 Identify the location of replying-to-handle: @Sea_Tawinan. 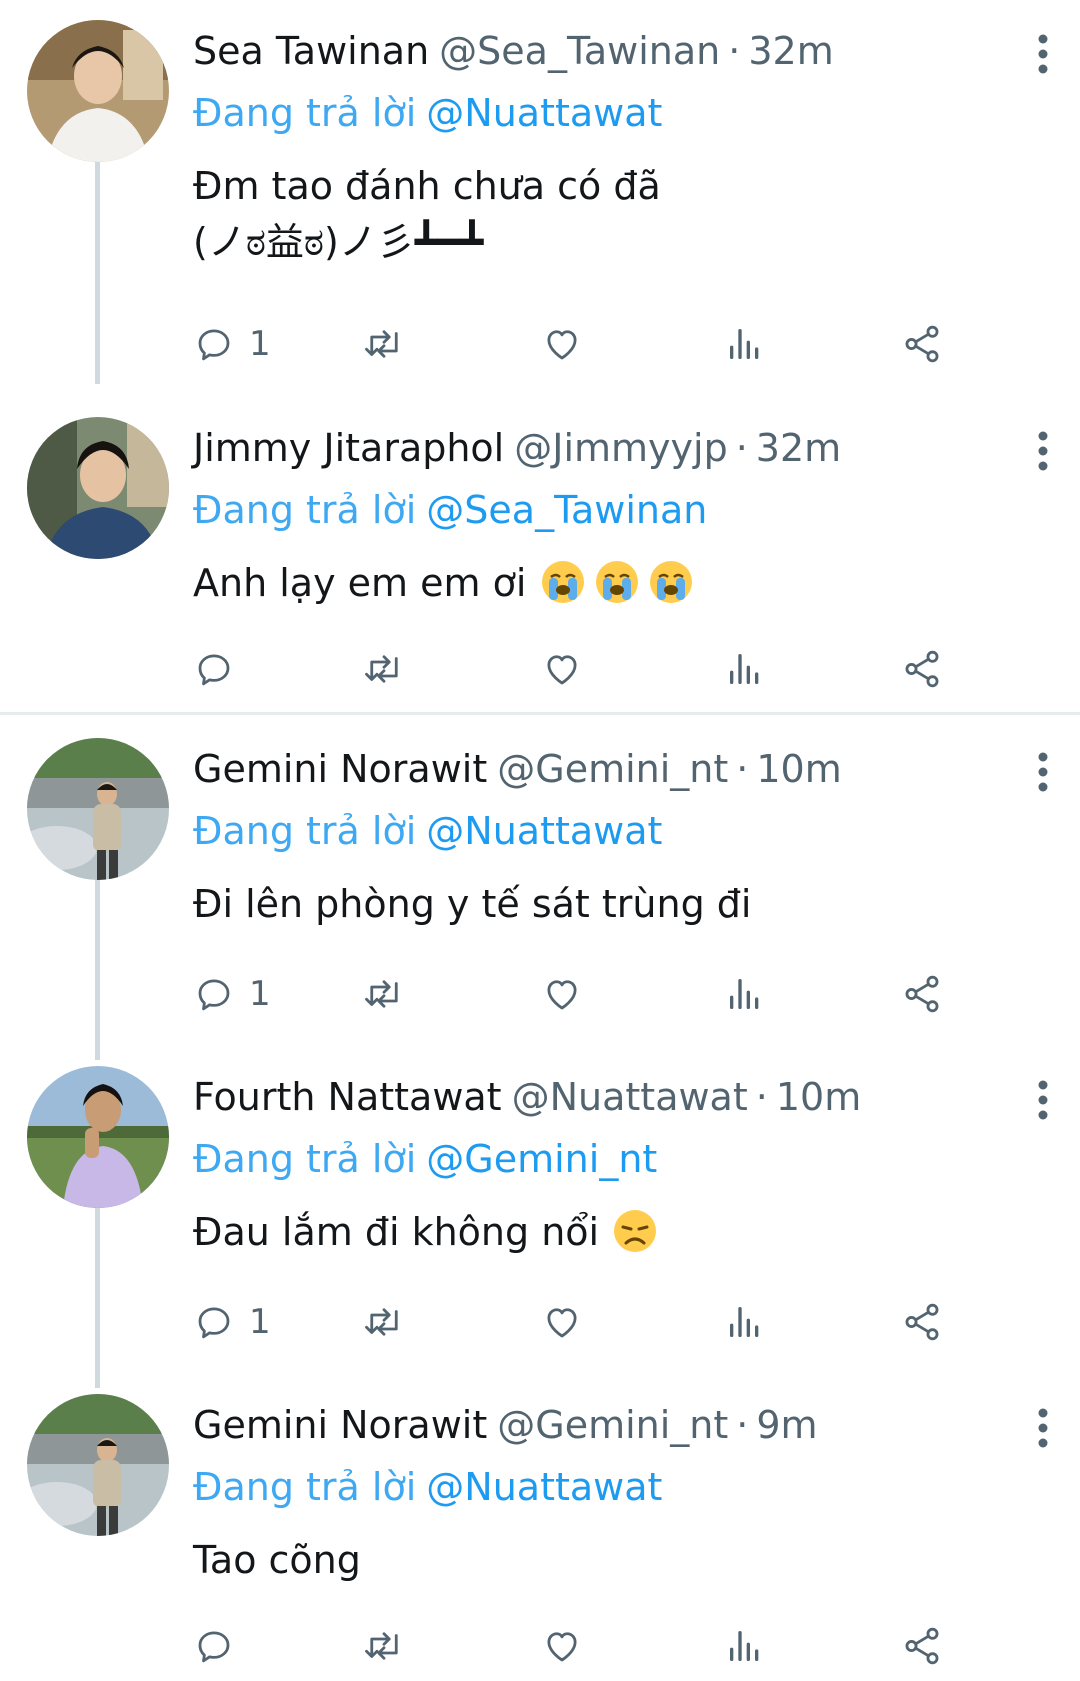
(566, 510).